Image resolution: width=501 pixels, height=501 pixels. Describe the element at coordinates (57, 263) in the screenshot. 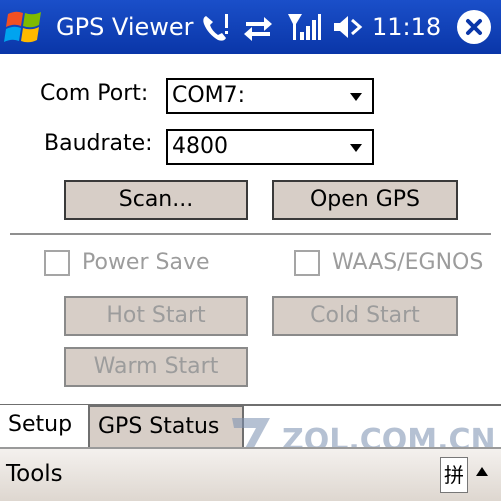

I see `power-save-checkbox` at that location.